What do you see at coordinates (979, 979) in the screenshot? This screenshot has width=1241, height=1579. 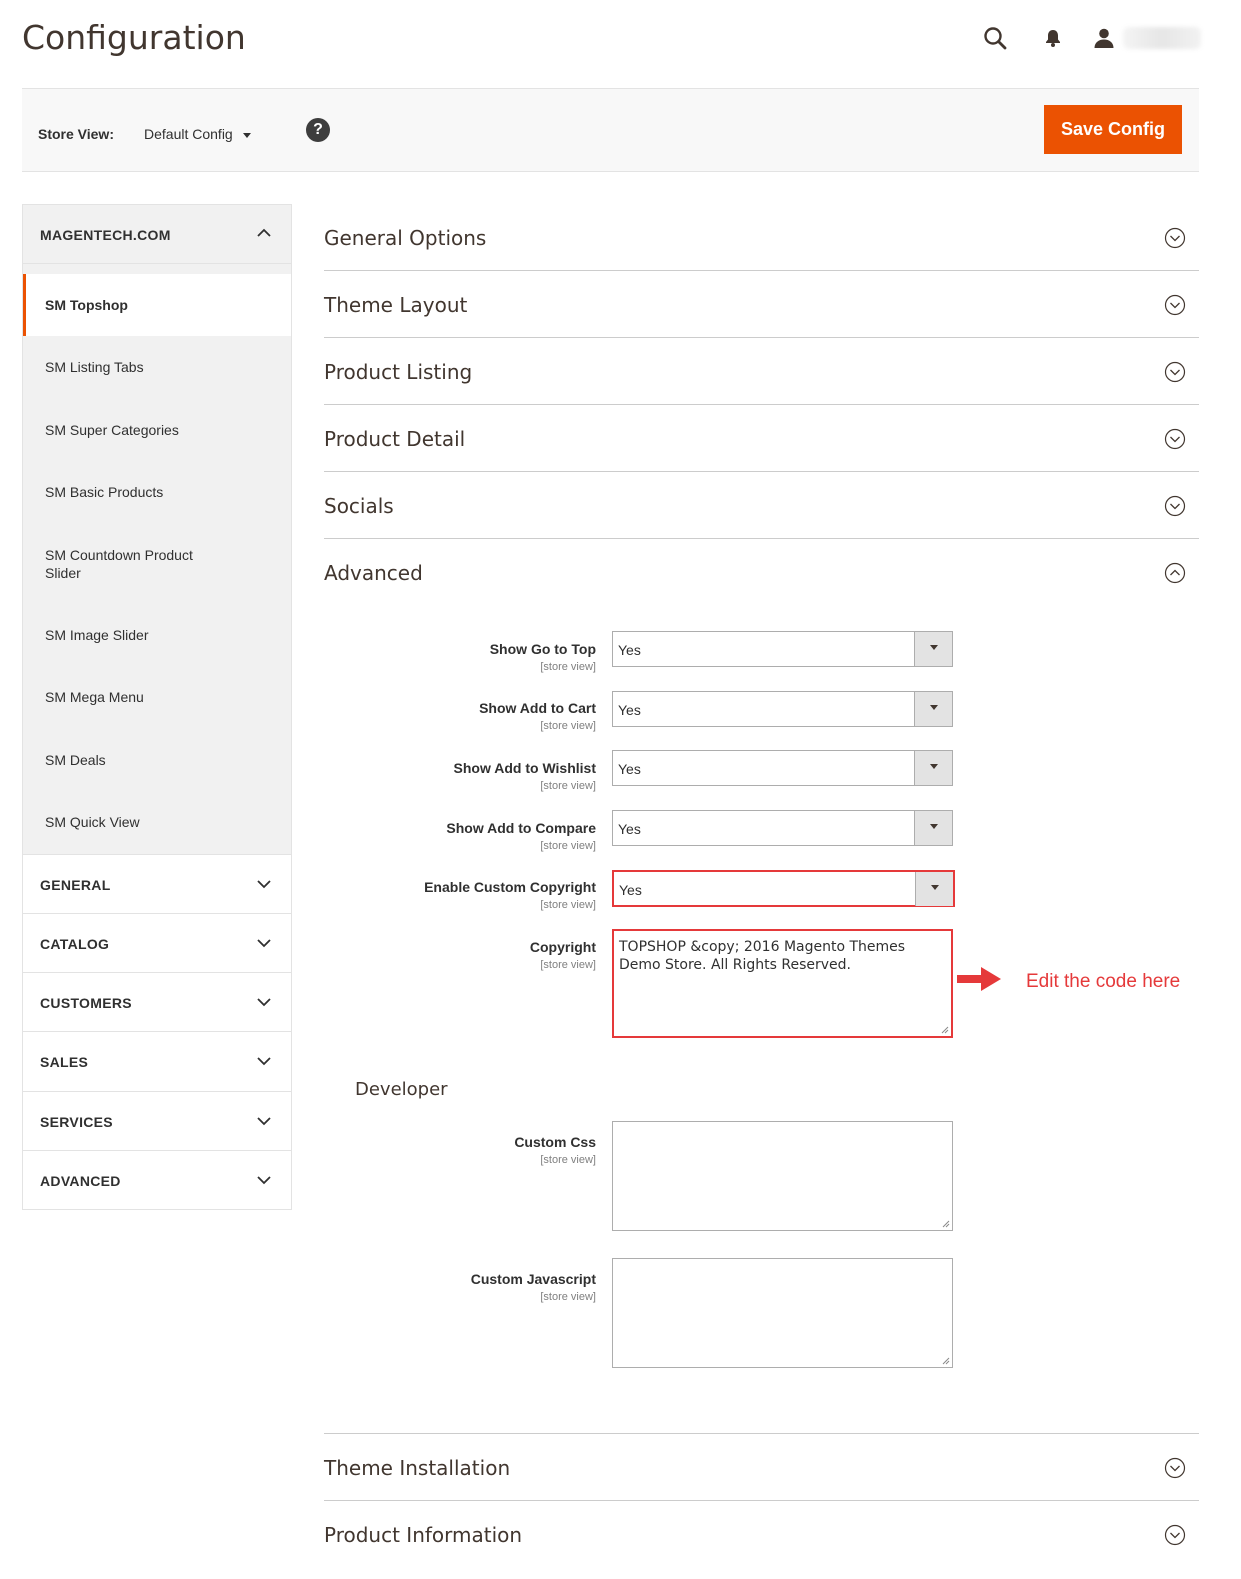 I see `annotation-arrow-icon` at bounding box center [979, 979].